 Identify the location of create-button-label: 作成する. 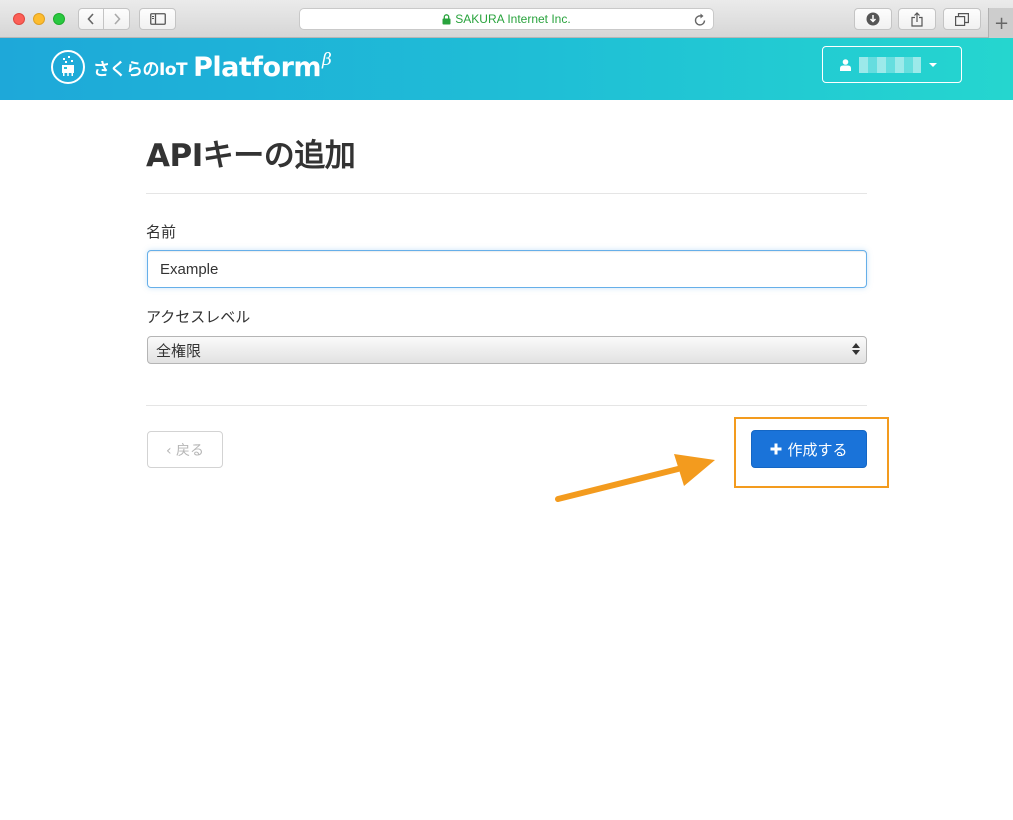
(817, 449).